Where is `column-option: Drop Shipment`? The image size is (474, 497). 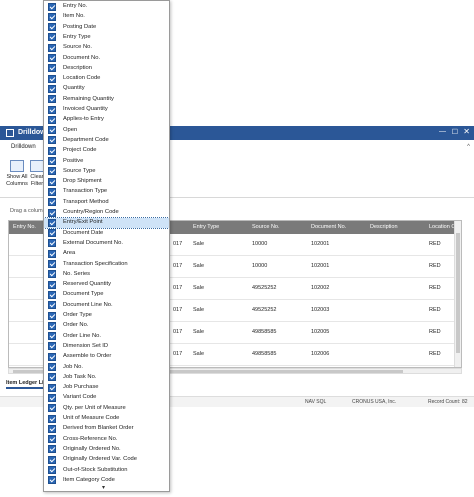 column-option: Drop Shipment is located at coordinates (106, 182).